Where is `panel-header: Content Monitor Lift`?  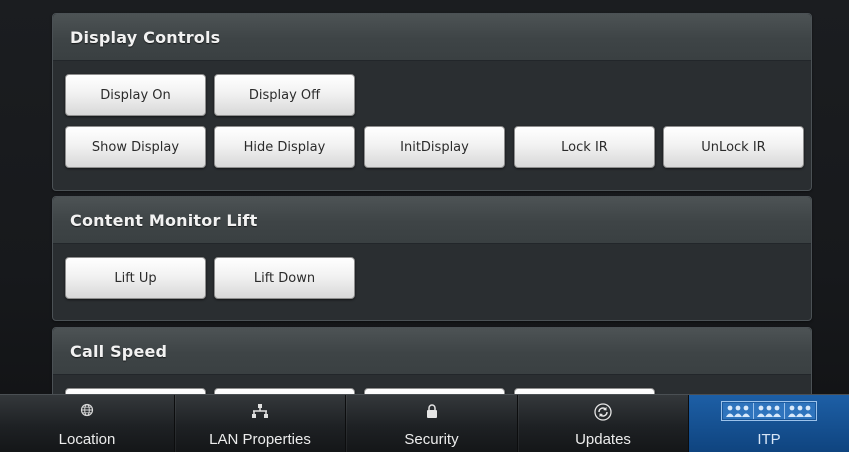 panel-header: Content Monitor Lift is located at coordinates (432, 220).